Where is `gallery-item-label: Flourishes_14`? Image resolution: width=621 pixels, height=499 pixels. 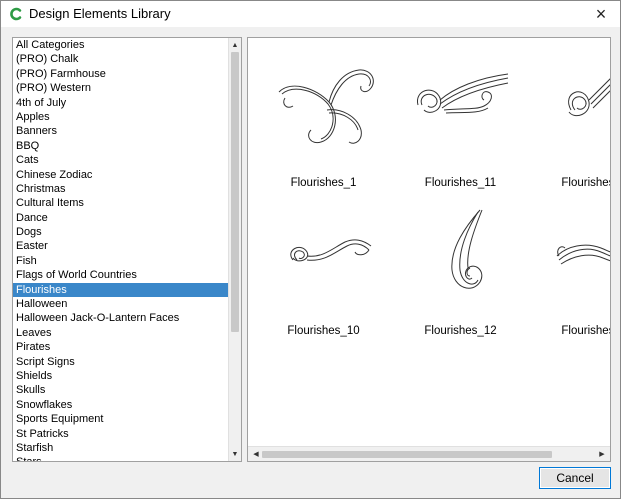 gallery-item-label: Flourishes_14 is located at coordinates (585, 331).